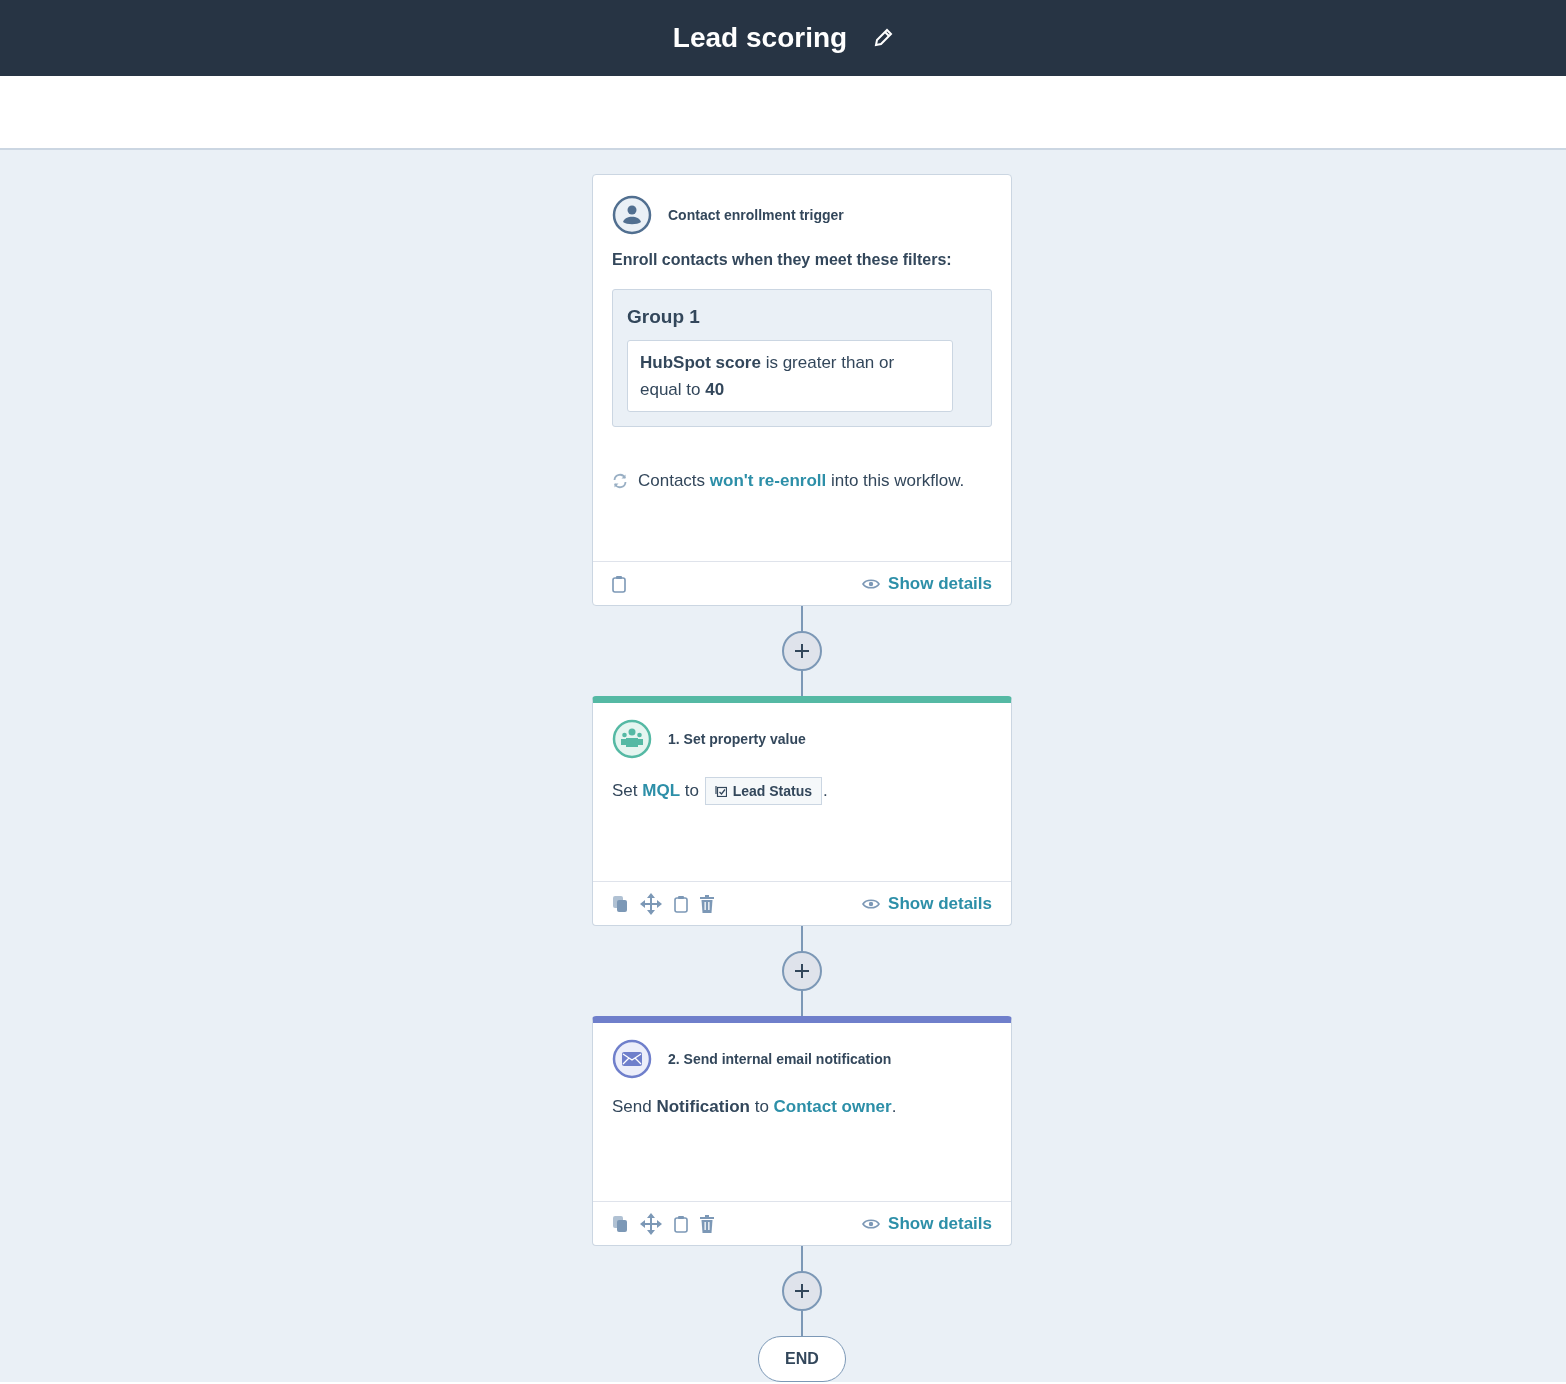 Image resolution: width=1566 pixels, height=1384 pixels. Describe the element at coordinates (737, 739) in the screenshot. I see `card-title: 1. Set property value` at that location.